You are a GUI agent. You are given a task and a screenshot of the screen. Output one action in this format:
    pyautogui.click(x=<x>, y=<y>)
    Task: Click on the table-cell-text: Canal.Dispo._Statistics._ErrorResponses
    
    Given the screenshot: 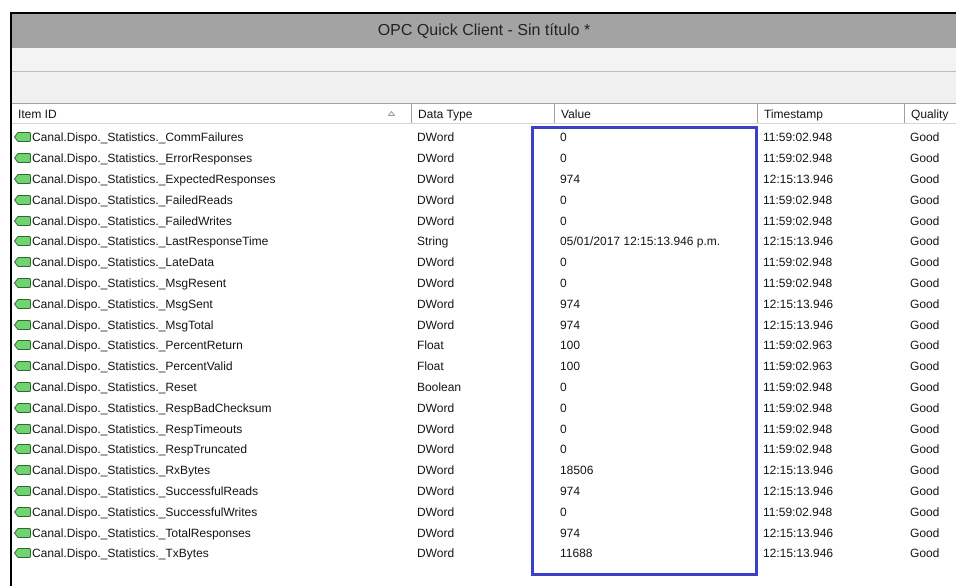 What is the action you would take?
    pyautogui.click(x=142, y=159)
    